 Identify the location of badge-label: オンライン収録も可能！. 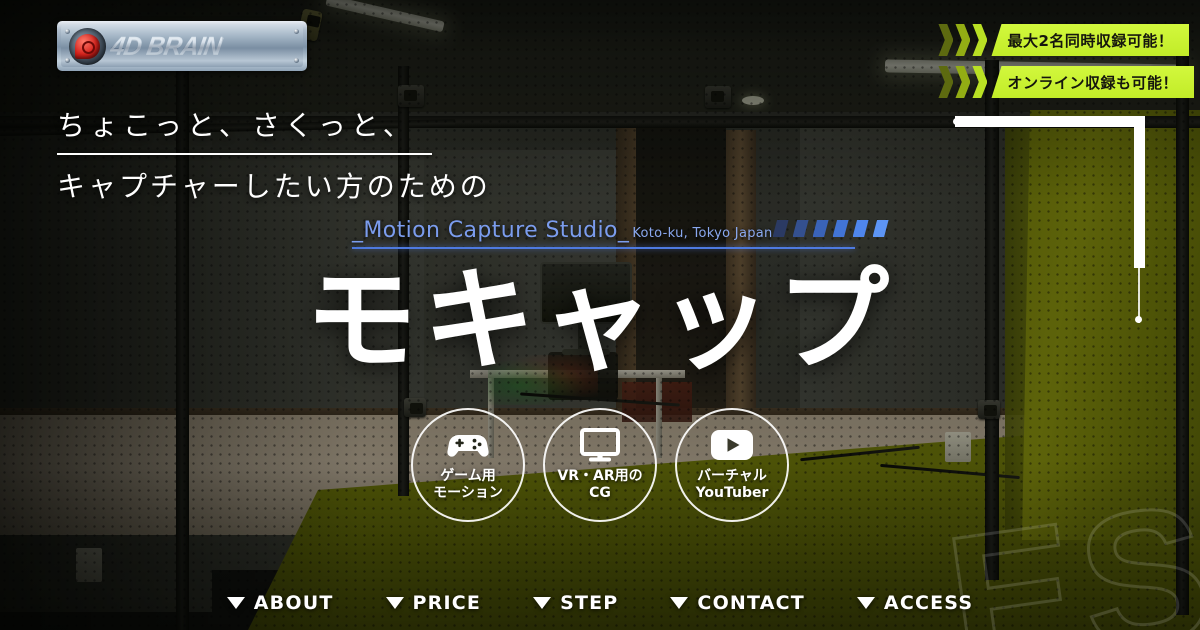
(1092, 82).